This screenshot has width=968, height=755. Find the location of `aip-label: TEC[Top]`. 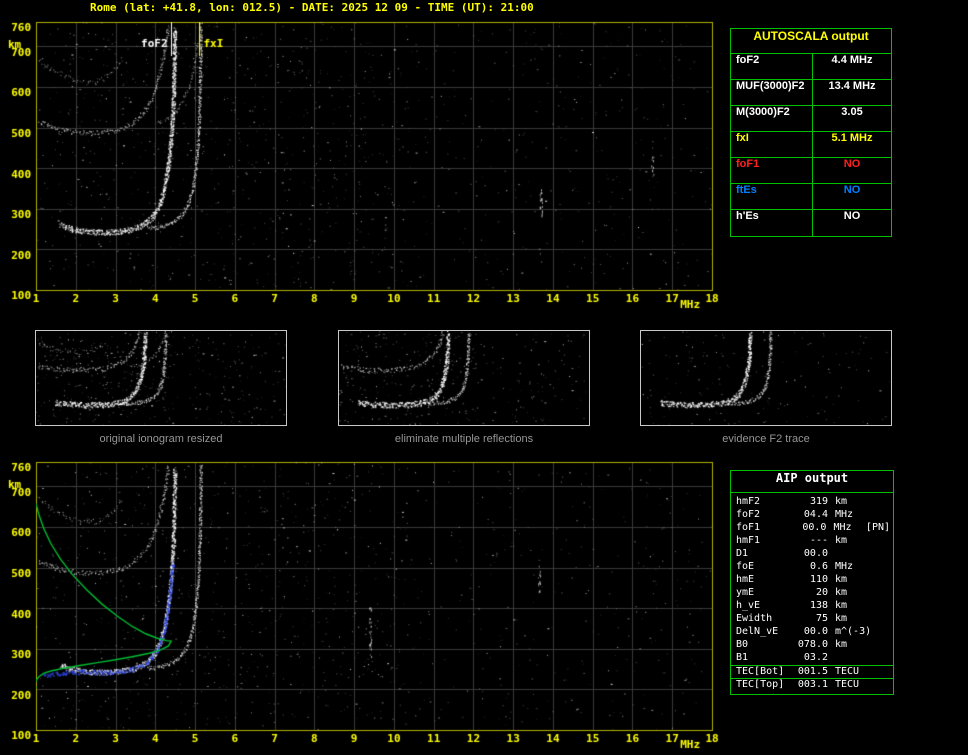

aip-label: TEC[Top] is located at coordinates (760, 684).